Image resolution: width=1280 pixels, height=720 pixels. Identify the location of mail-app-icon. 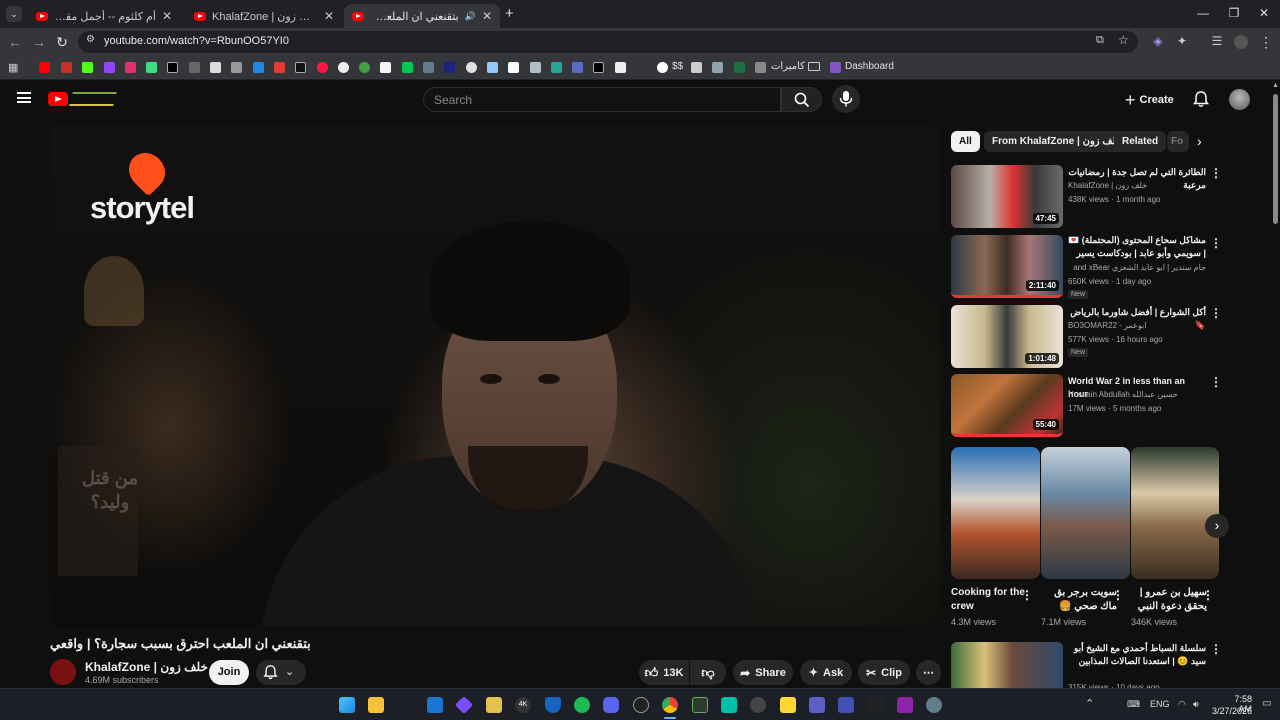
(435, 705).